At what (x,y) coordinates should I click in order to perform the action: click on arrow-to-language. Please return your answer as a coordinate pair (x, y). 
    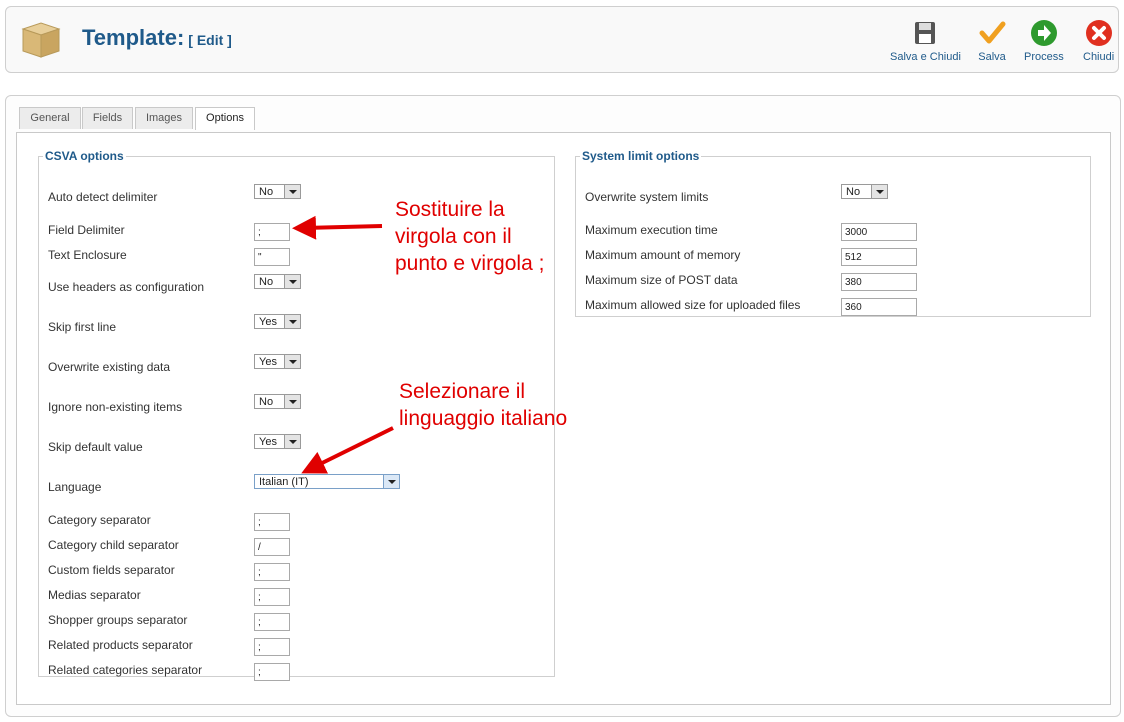
    Looking at the image, I should click on (347, 450).